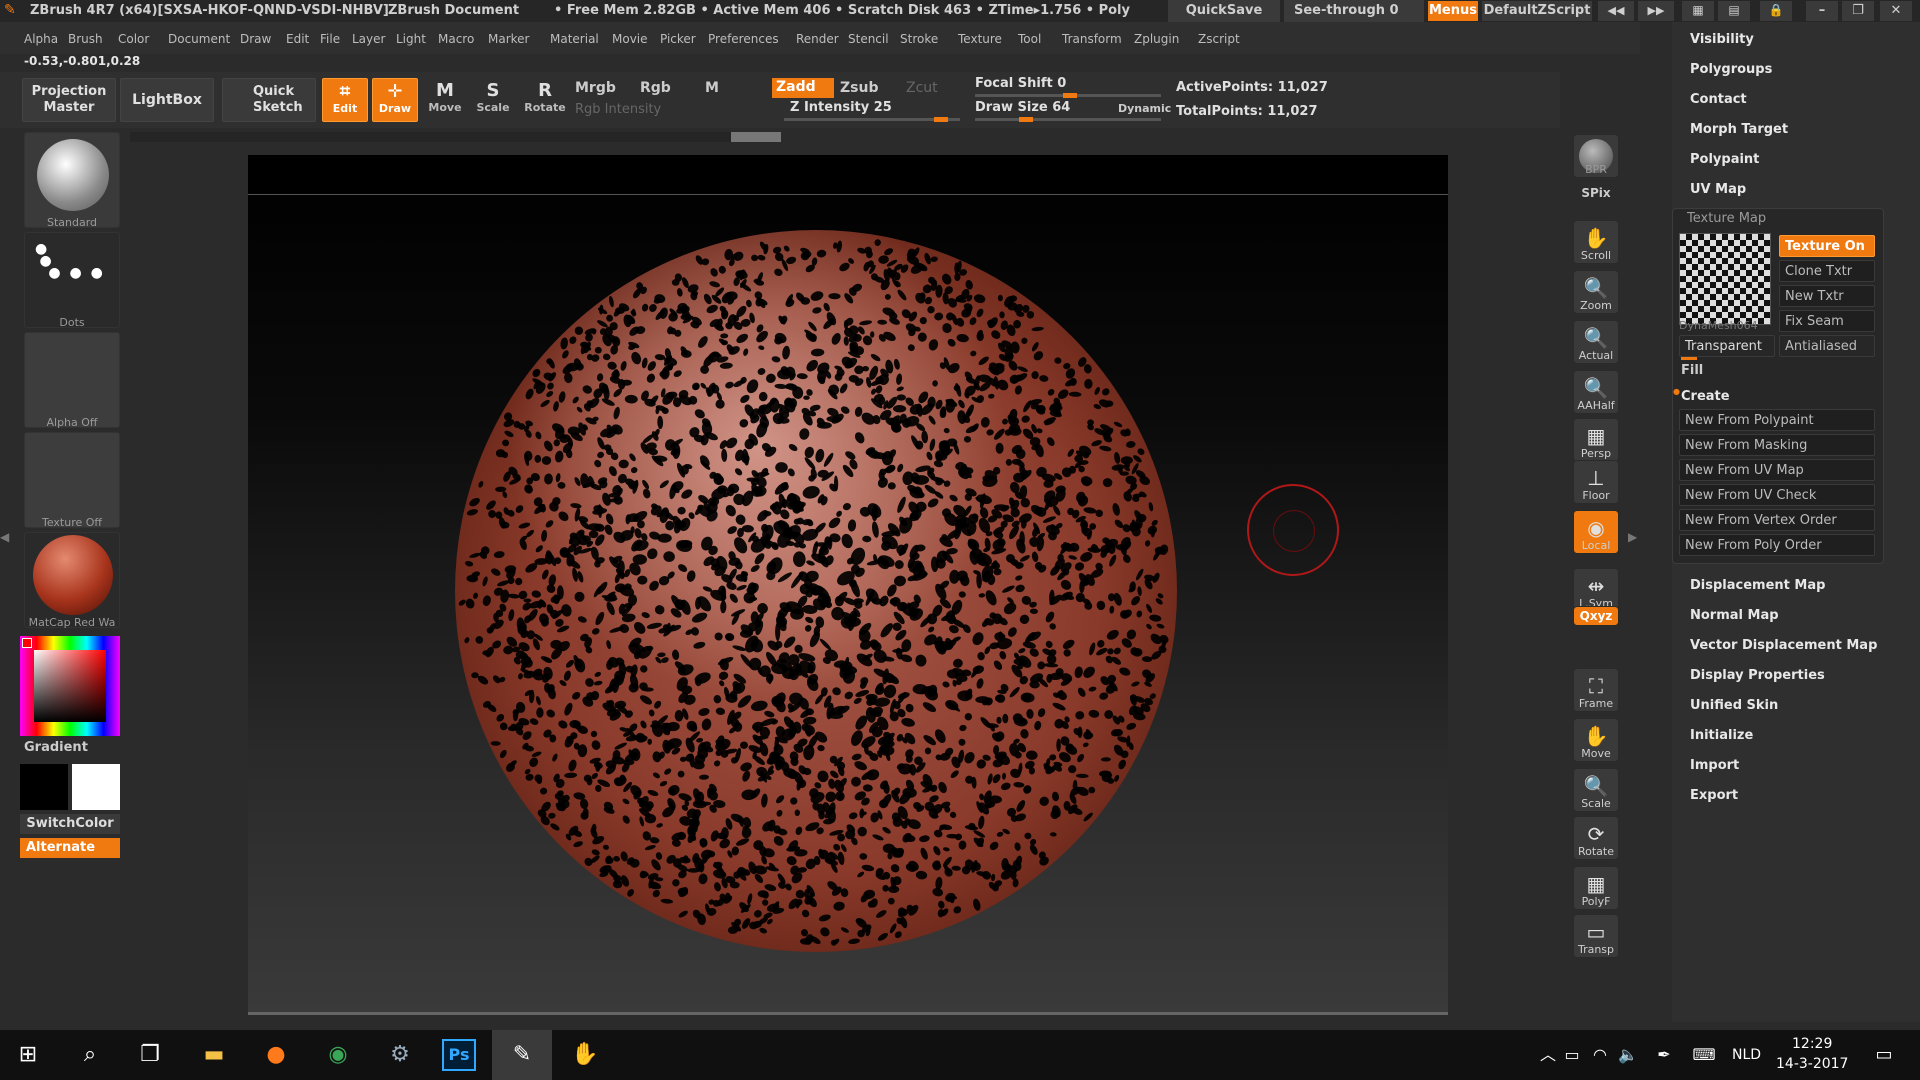  Describe the element at coordinates (70, 824) in the screenshot. I see `switch-color-button: SwitchColor` at that location.